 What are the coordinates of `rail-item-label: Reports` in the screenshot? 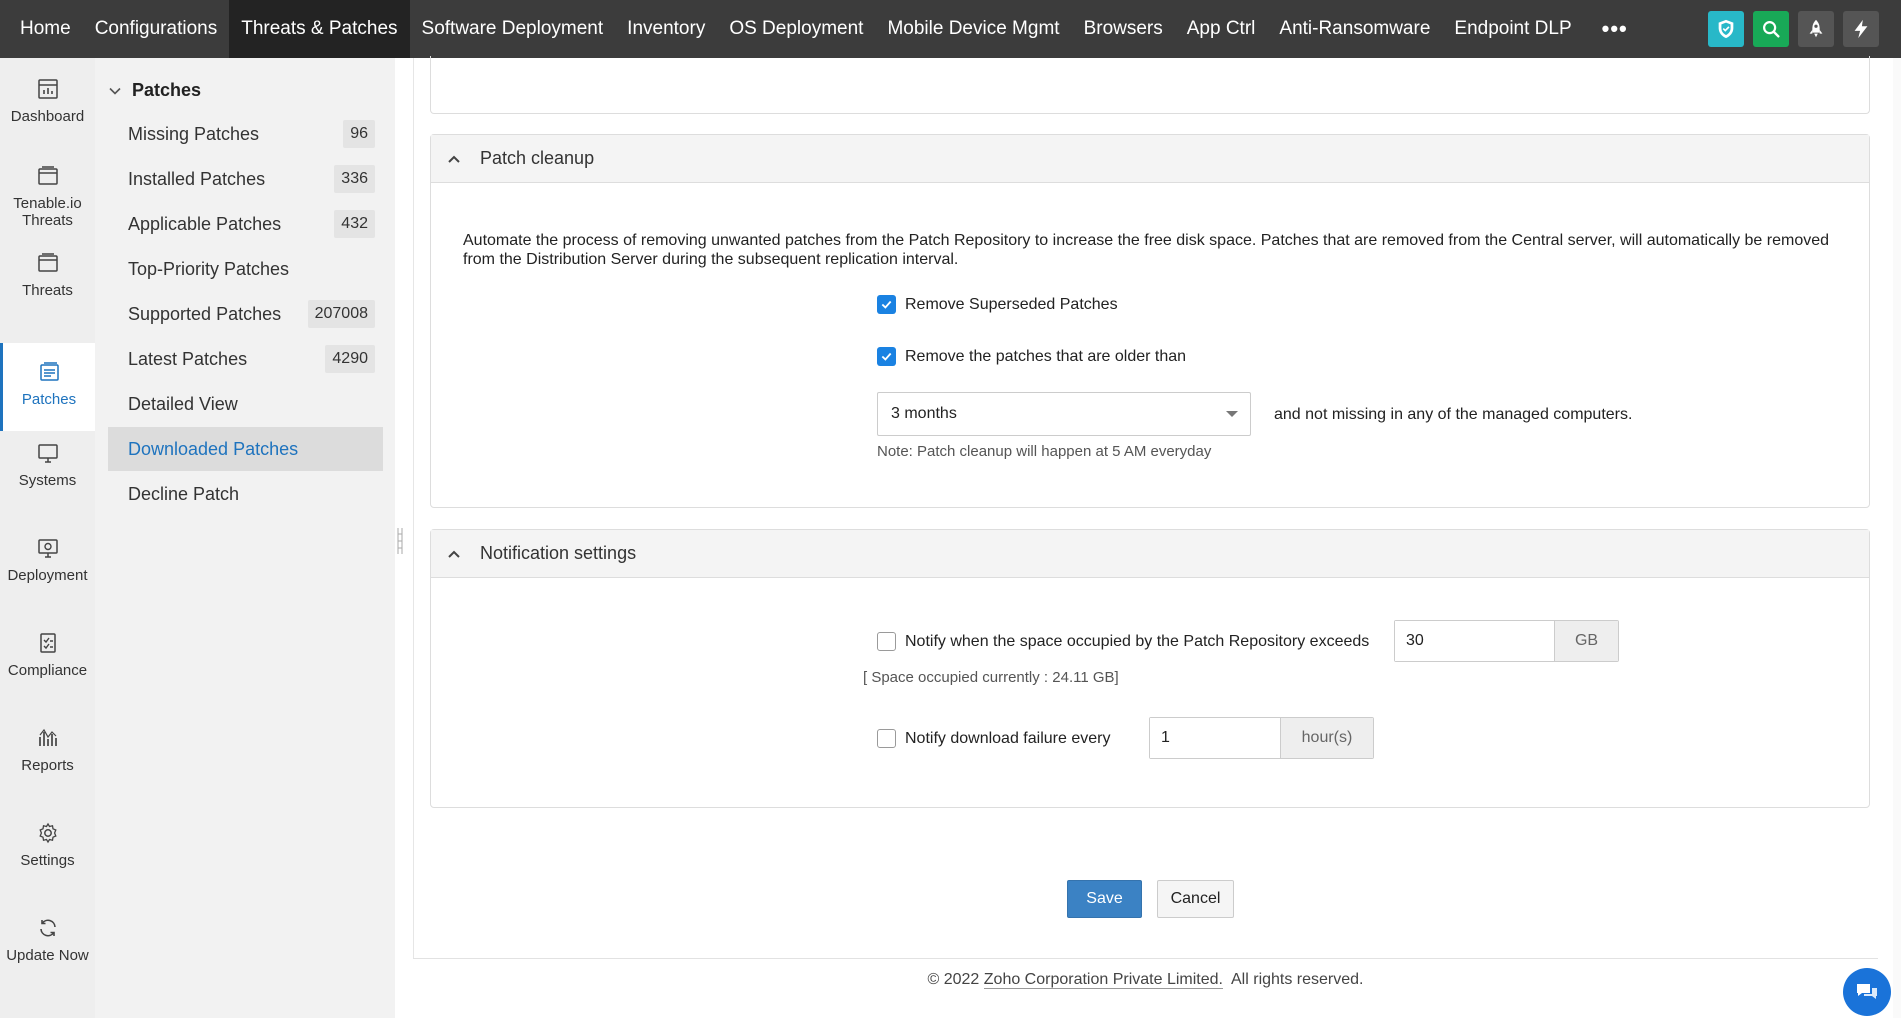 It's located at (47, 765).